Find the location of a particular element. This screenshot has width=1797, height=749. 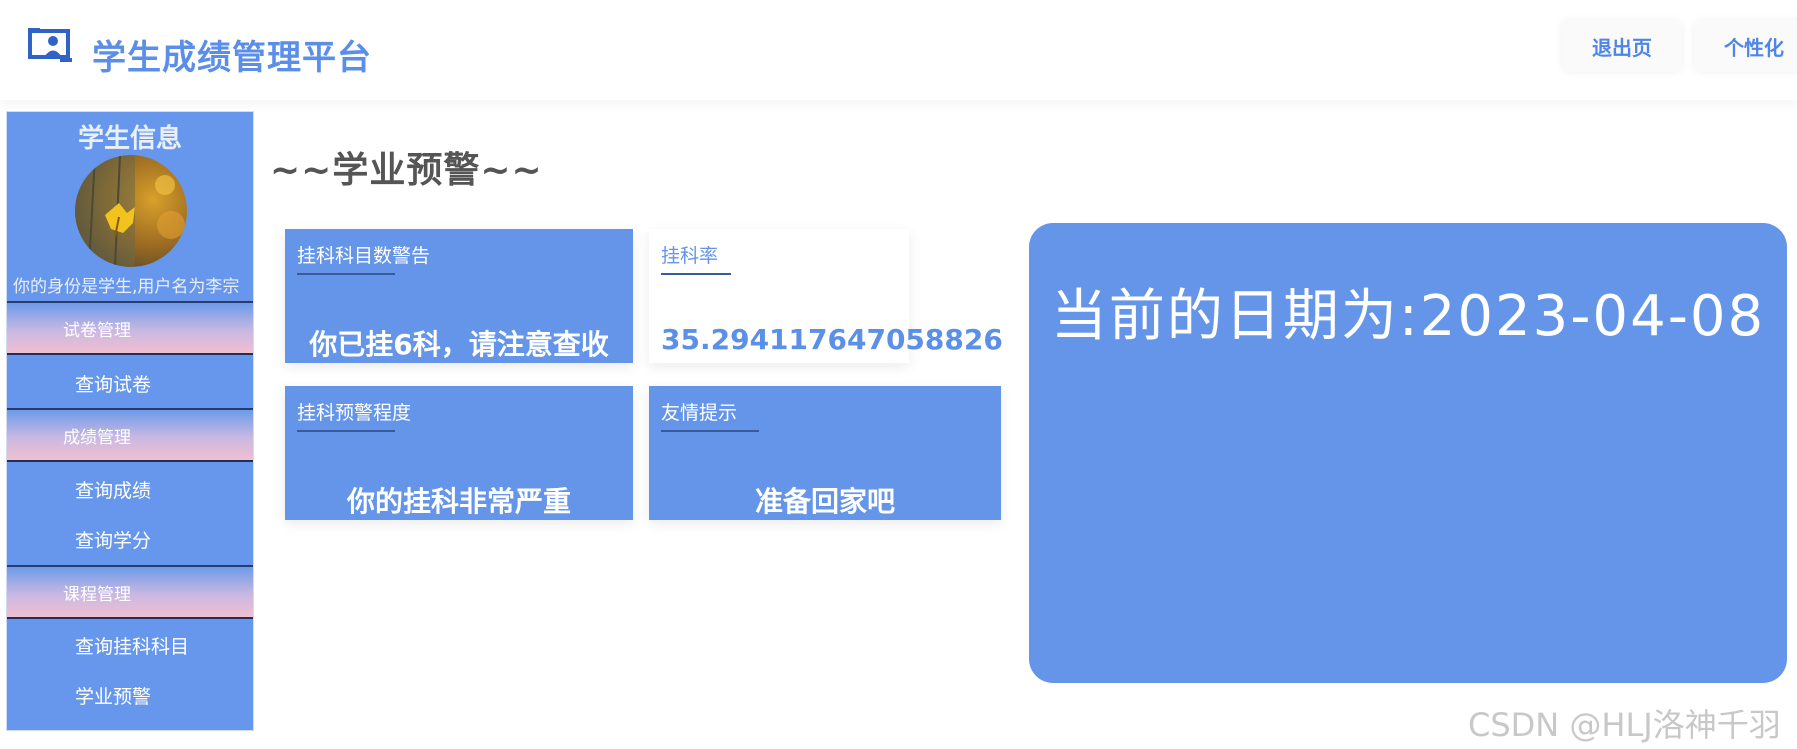

card-value: 准备回家吧 is located at coordinates (824, 501).